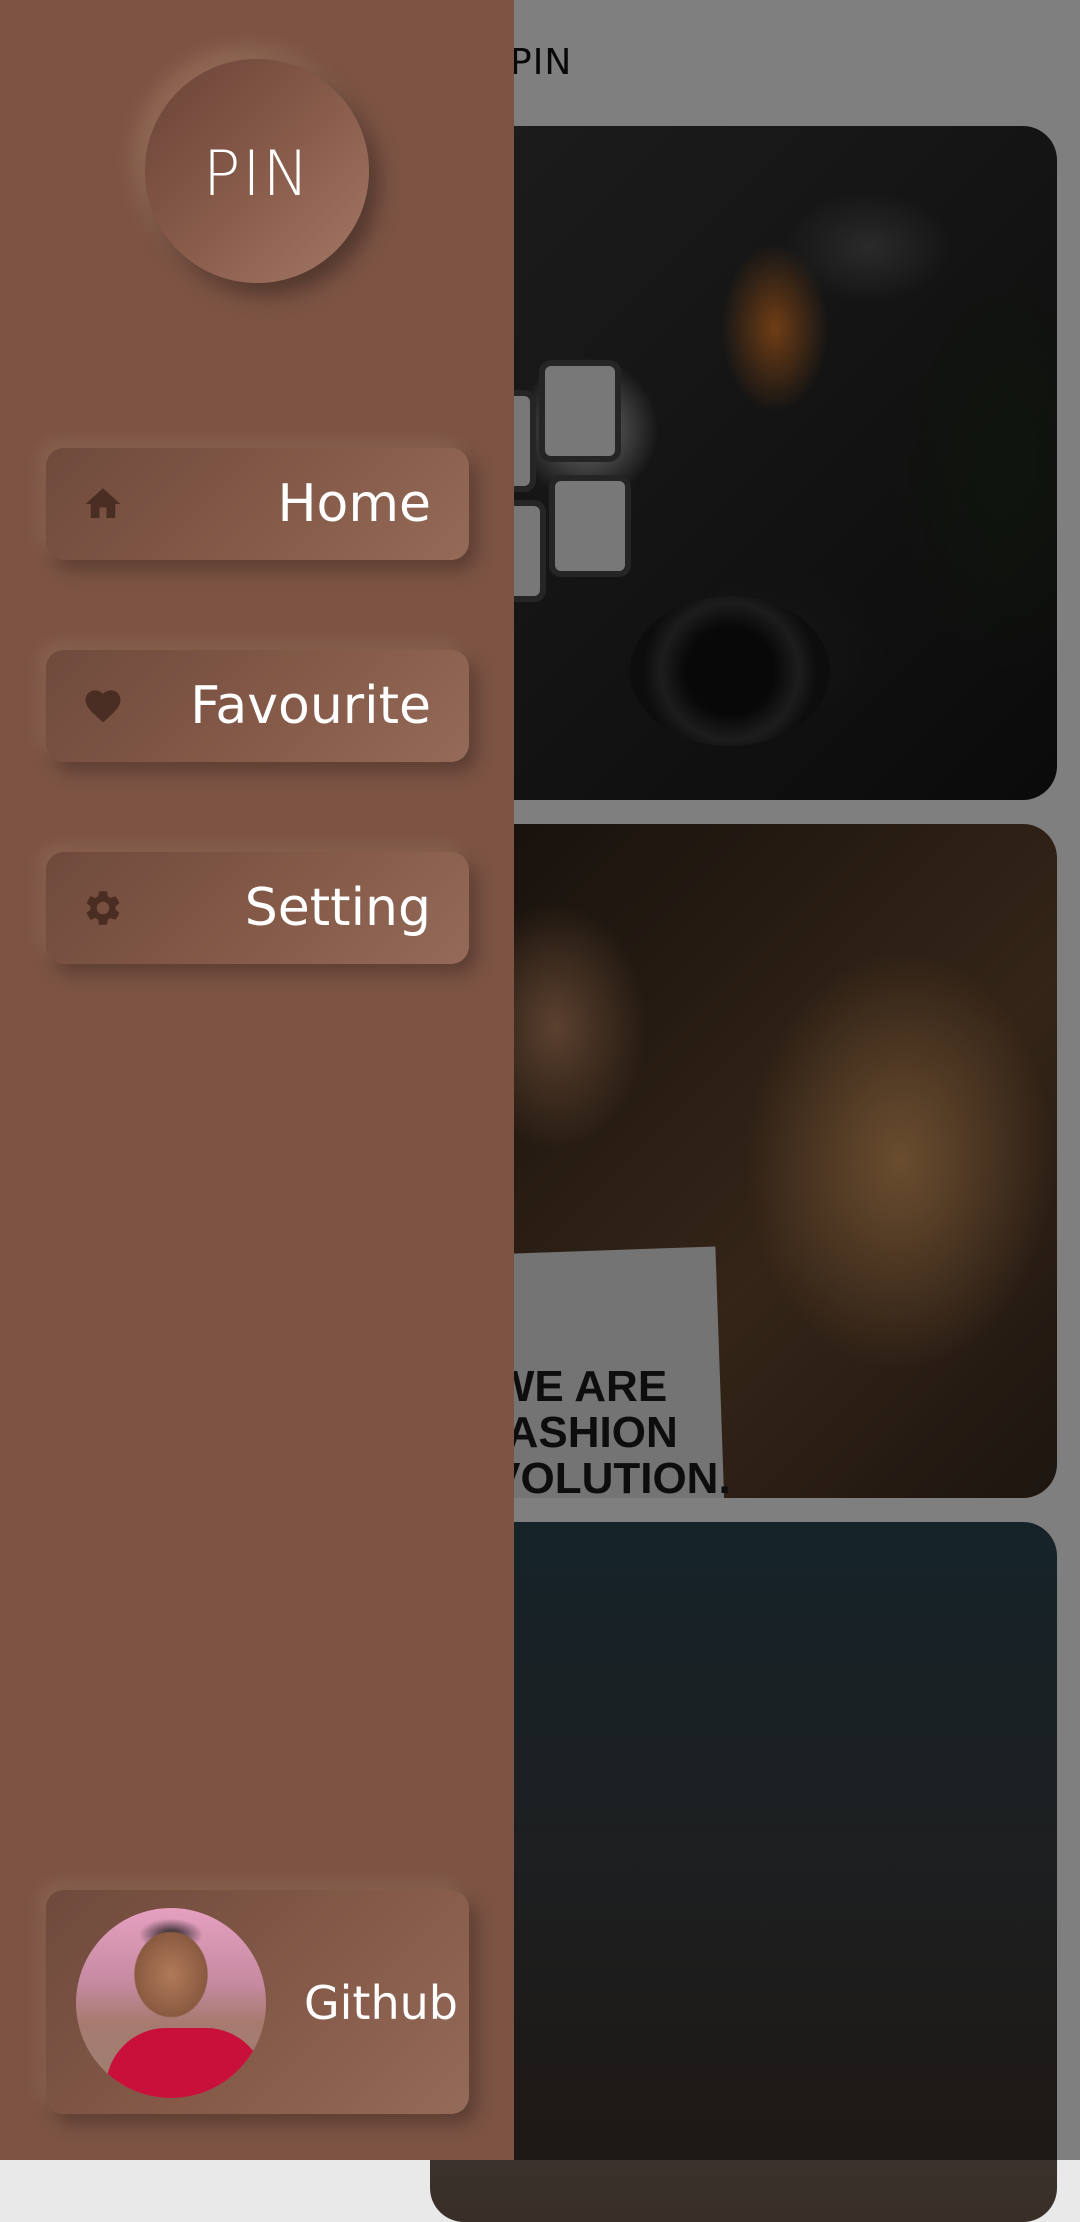 The width and height of the screenshot is (1080, 2222). Describe the element at coordinates (337, 908) in the screenshot. I see `nav-item-label: Setting` at that location.